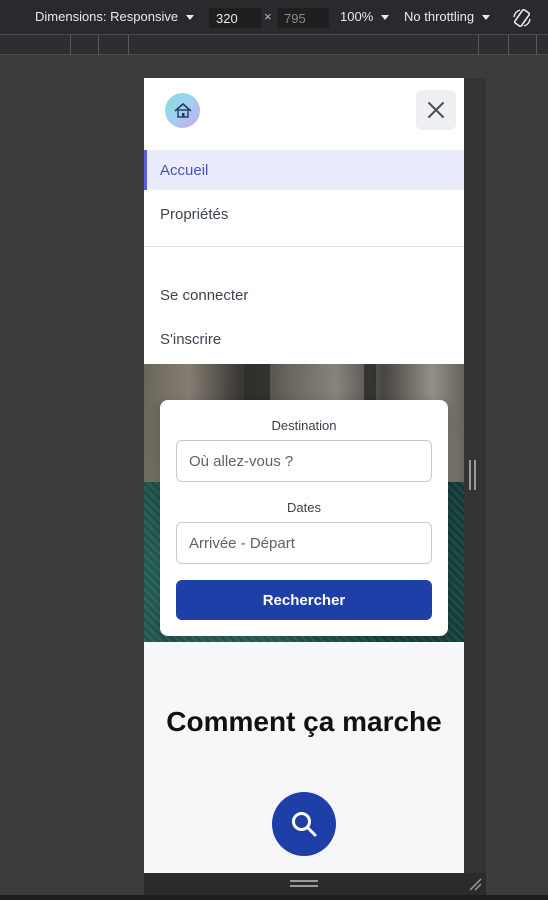  Describe the element at coordinates (304, 339) in the screenshot. I see `nav-item-sinscrire: S'inscrire` at that location.